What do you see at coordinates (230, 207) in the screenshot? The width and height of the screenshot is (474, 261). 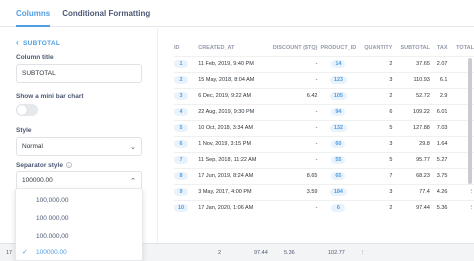 I see `table-cell: 17 Jan, 2020, 1:06 AM` at bounding box center [230, 207].